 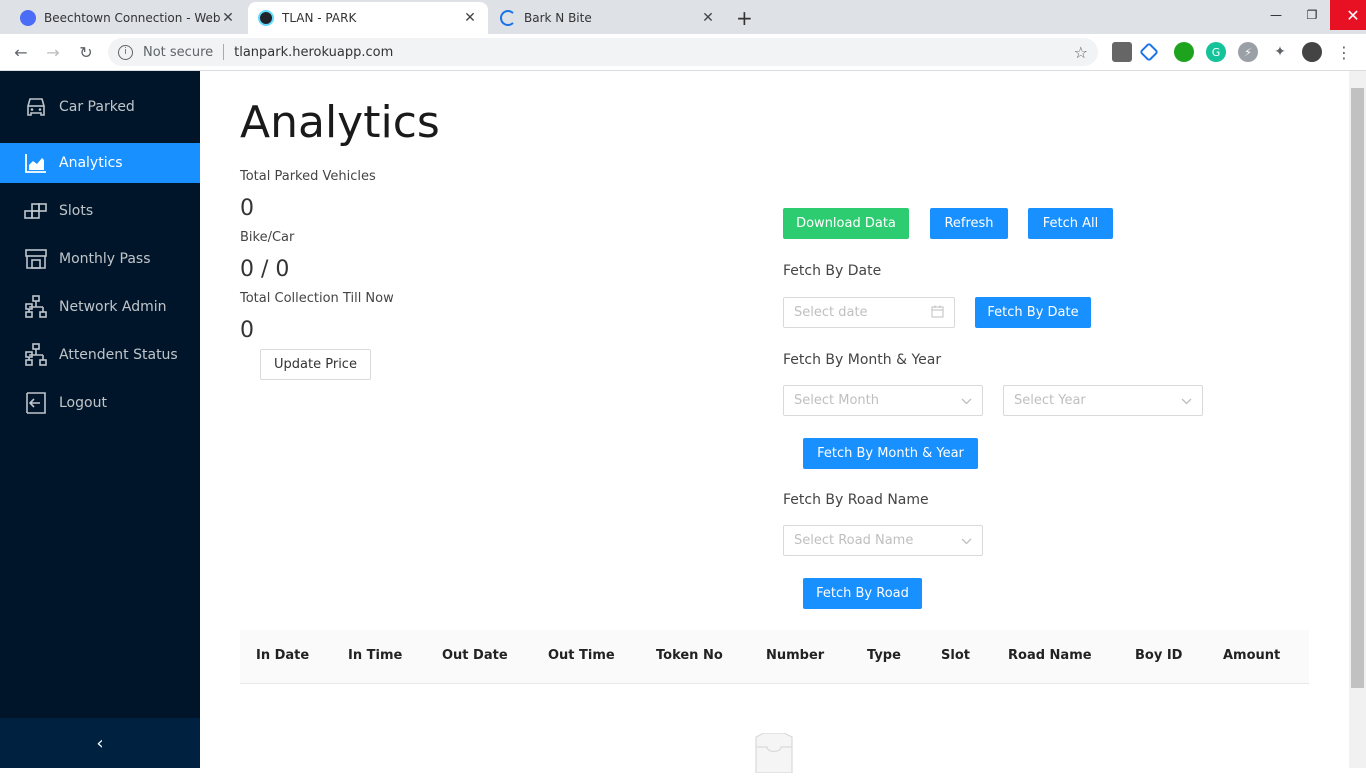 What do you see at coordinates (266, 18) in the screenshot?
I see `react-favicon-icon` at bounding box center [266, 18].